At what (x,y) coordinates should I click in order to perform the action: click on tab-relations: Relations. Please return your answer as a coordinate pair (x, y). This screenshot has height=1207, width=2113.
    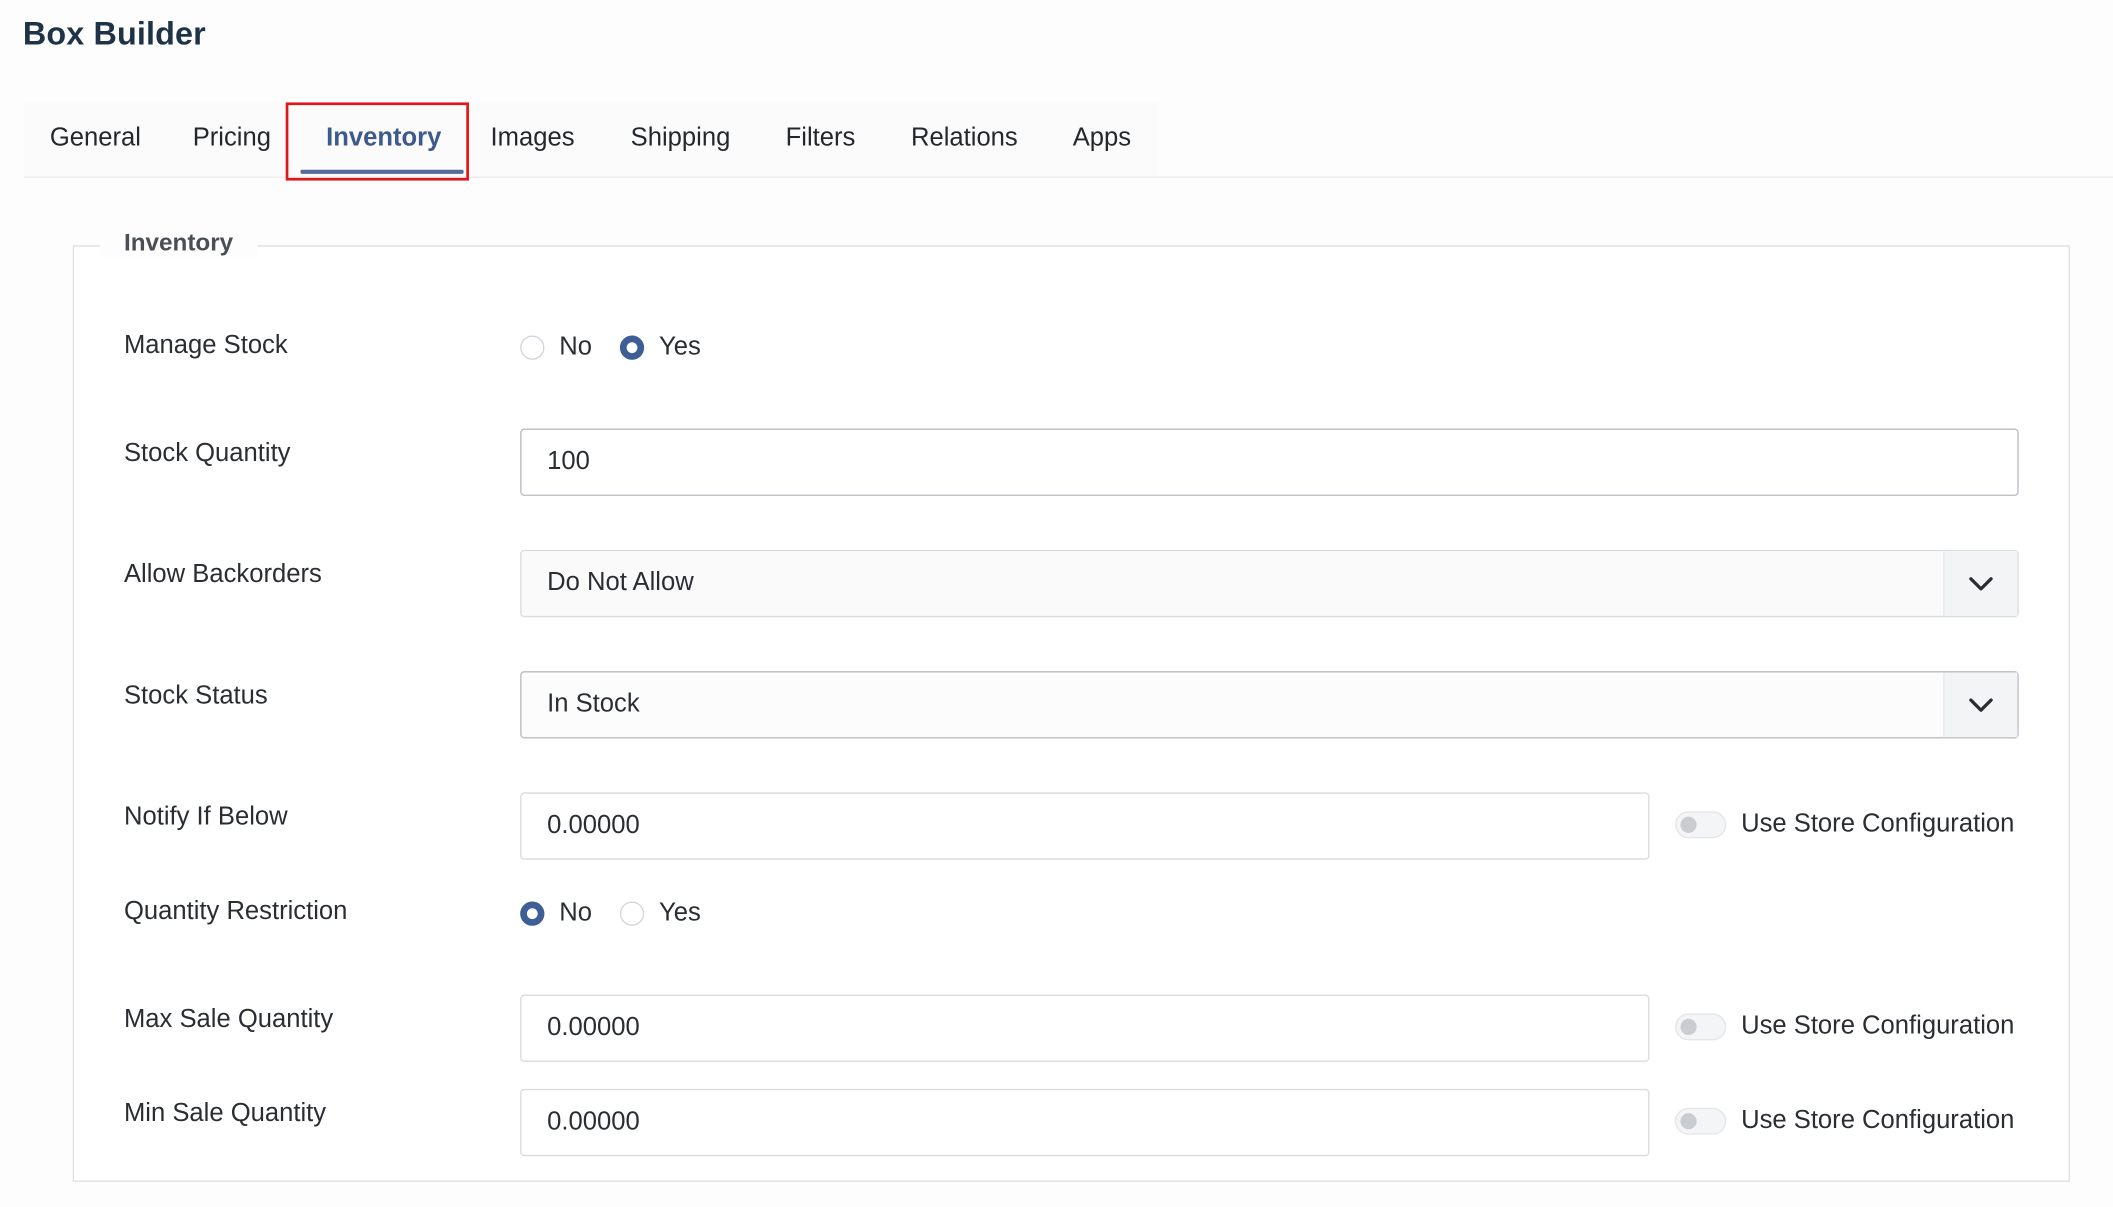
    Looking at the image, I should click on (964, 139).